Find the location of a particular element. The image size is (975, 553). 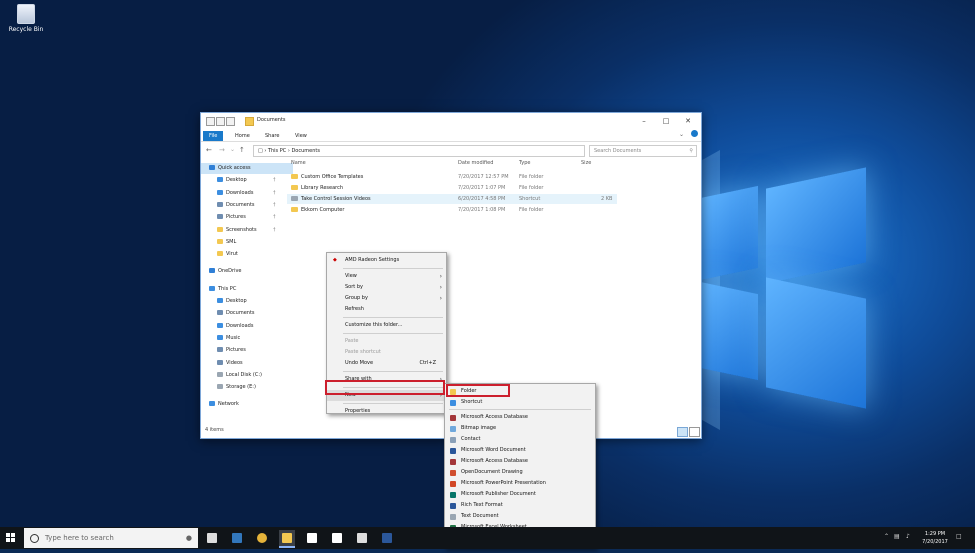

up-icon: ↑ is located at coordinates (242, 150).